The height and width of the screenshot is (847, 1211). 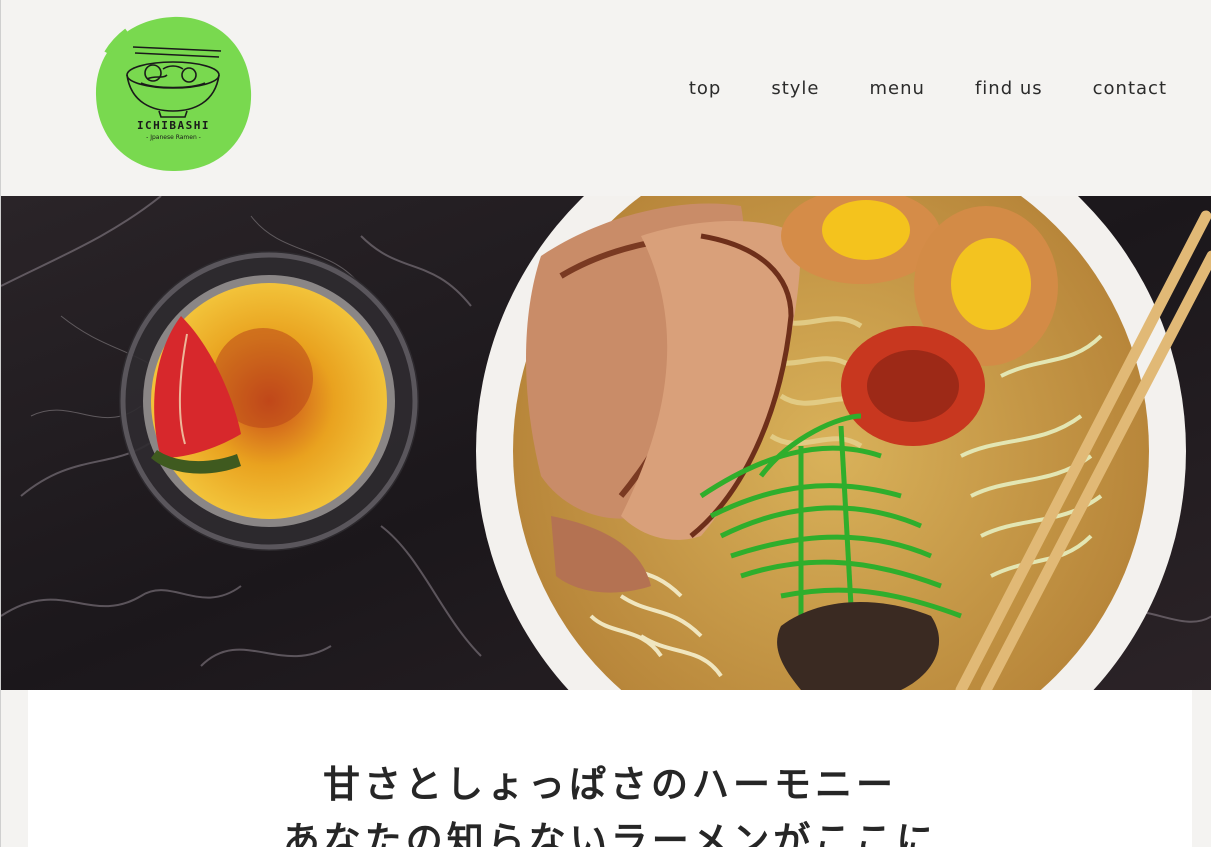 What do you see at coordinates (610, 784) in the screenshot?
I see `headline-line-1: 甘さとしょっぱさのハーモニー` at bounding box center [610, 784].